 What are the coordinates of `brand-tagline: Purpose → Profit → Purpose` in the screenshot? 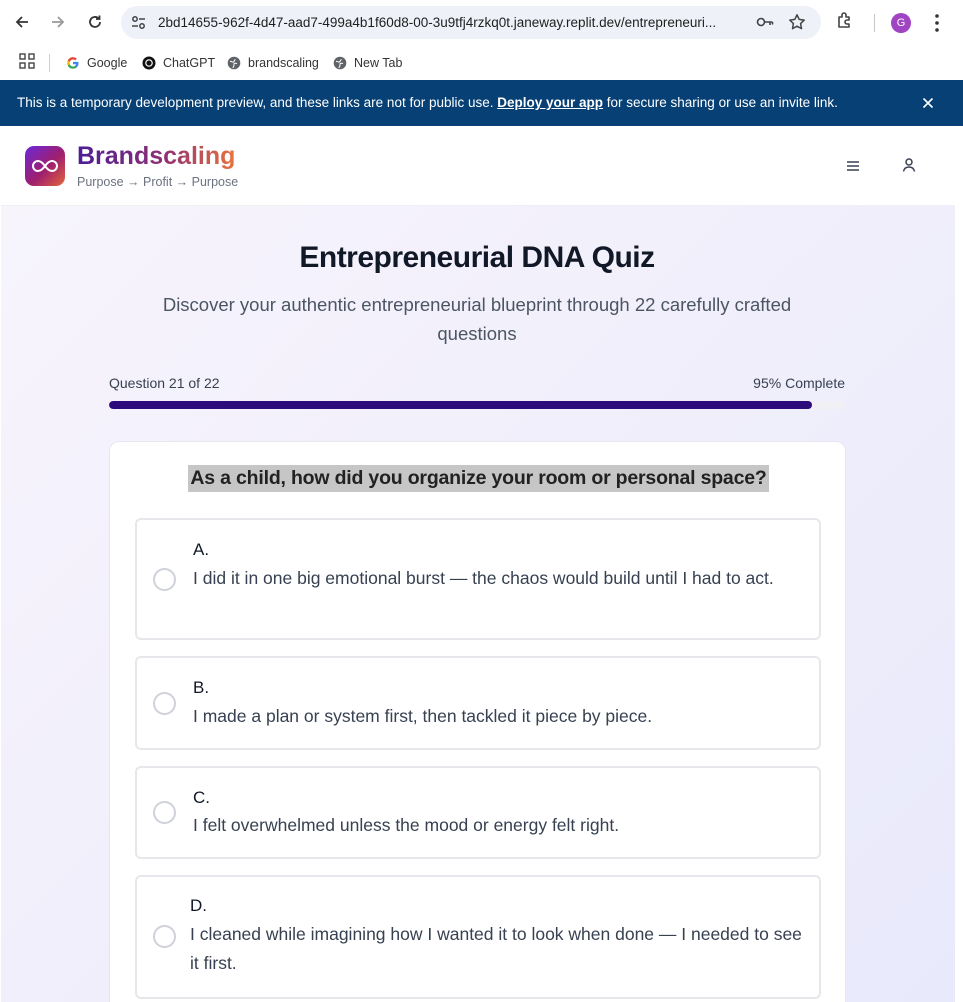 It's located at (158, 182).